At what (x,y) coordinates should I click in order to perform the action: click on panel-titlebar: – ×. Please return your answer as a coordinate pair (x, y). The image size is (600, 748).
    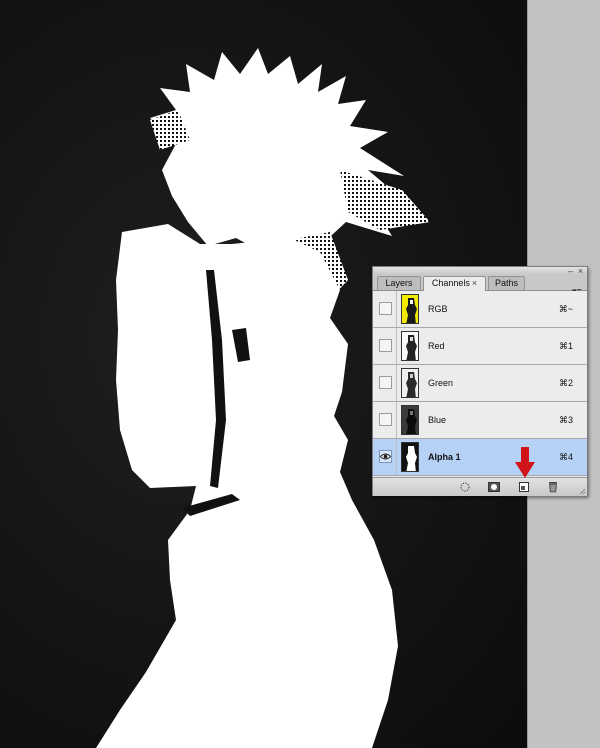
    Looking at the image, I should click on (480, 271).